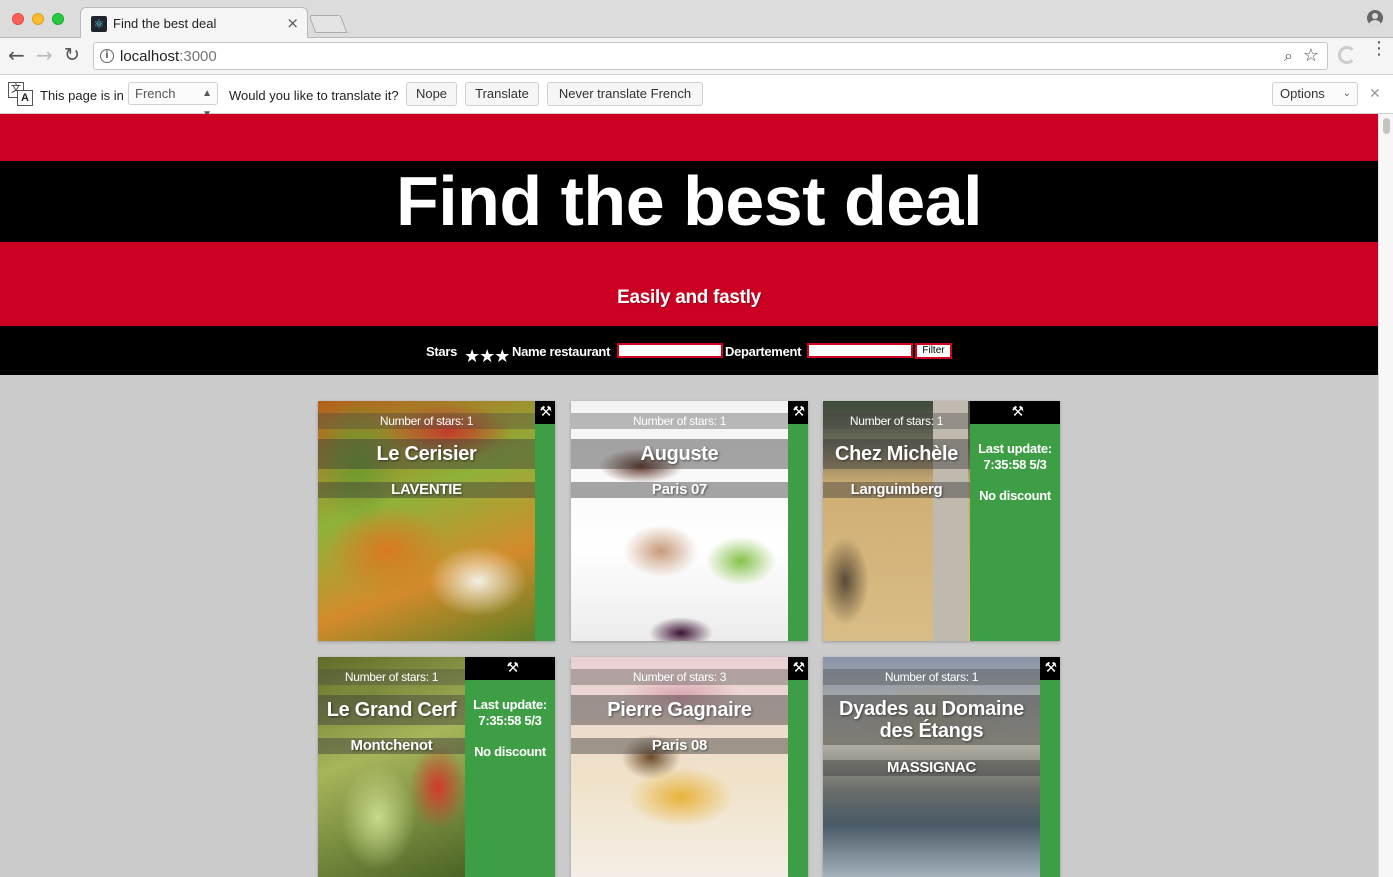  Describe the element at coordinates (679, 454) in the screenshot. I see `restaurant-name: Auguste` at that location.